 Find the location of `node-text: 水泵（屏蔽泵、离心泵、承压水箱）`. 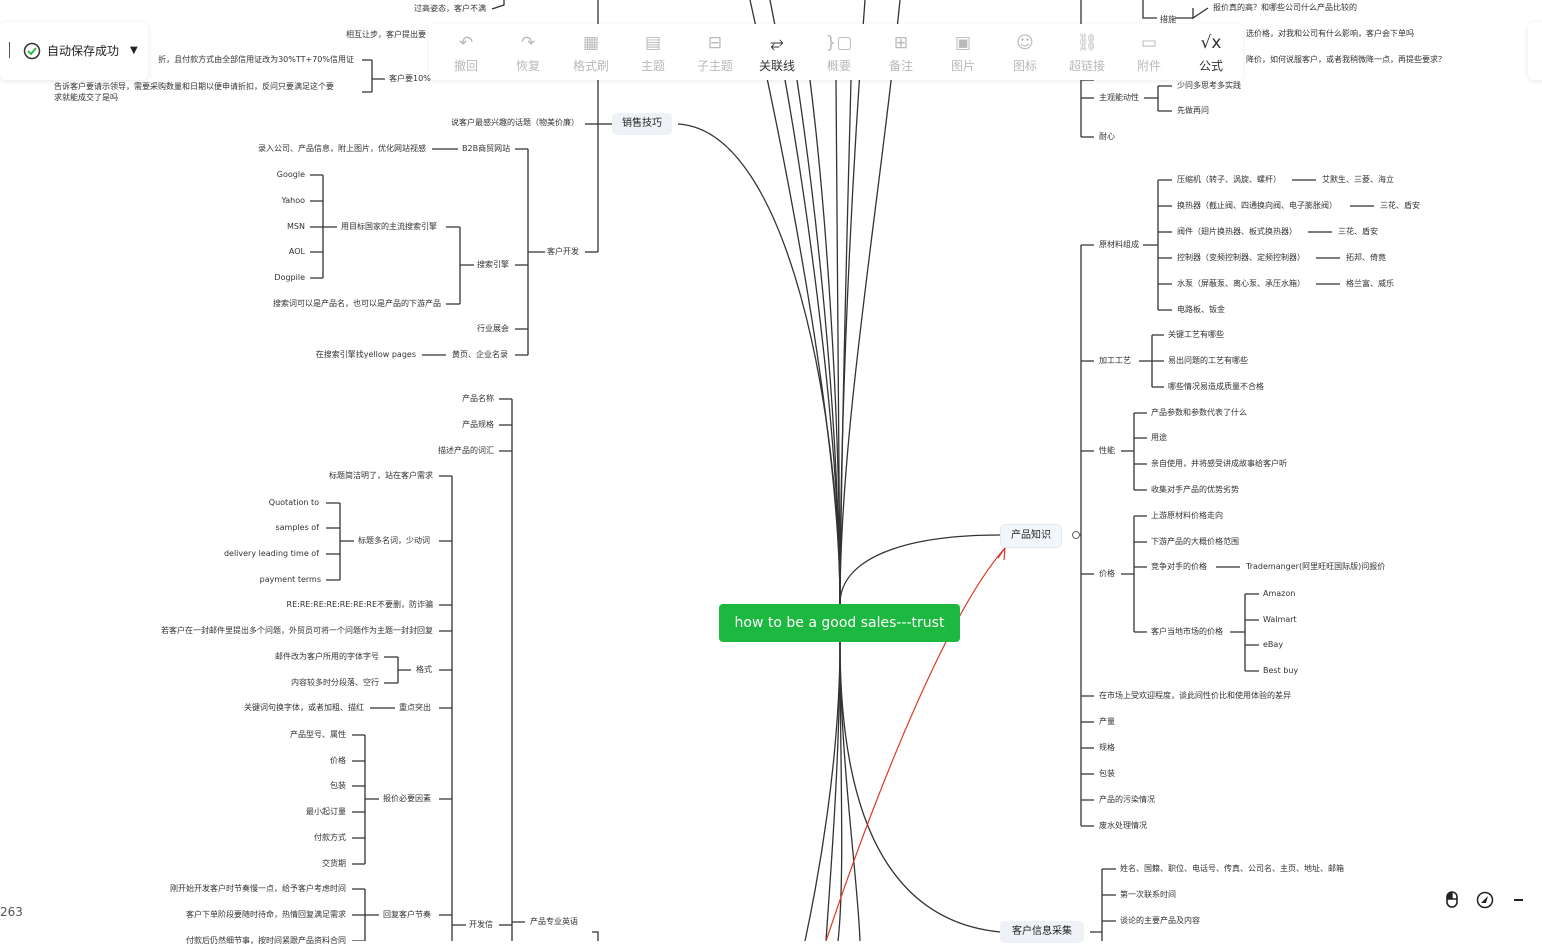

node-text: 水泵（屏蔽泵、离心泵、承压水箱） is located at coordinates (1241, 284).